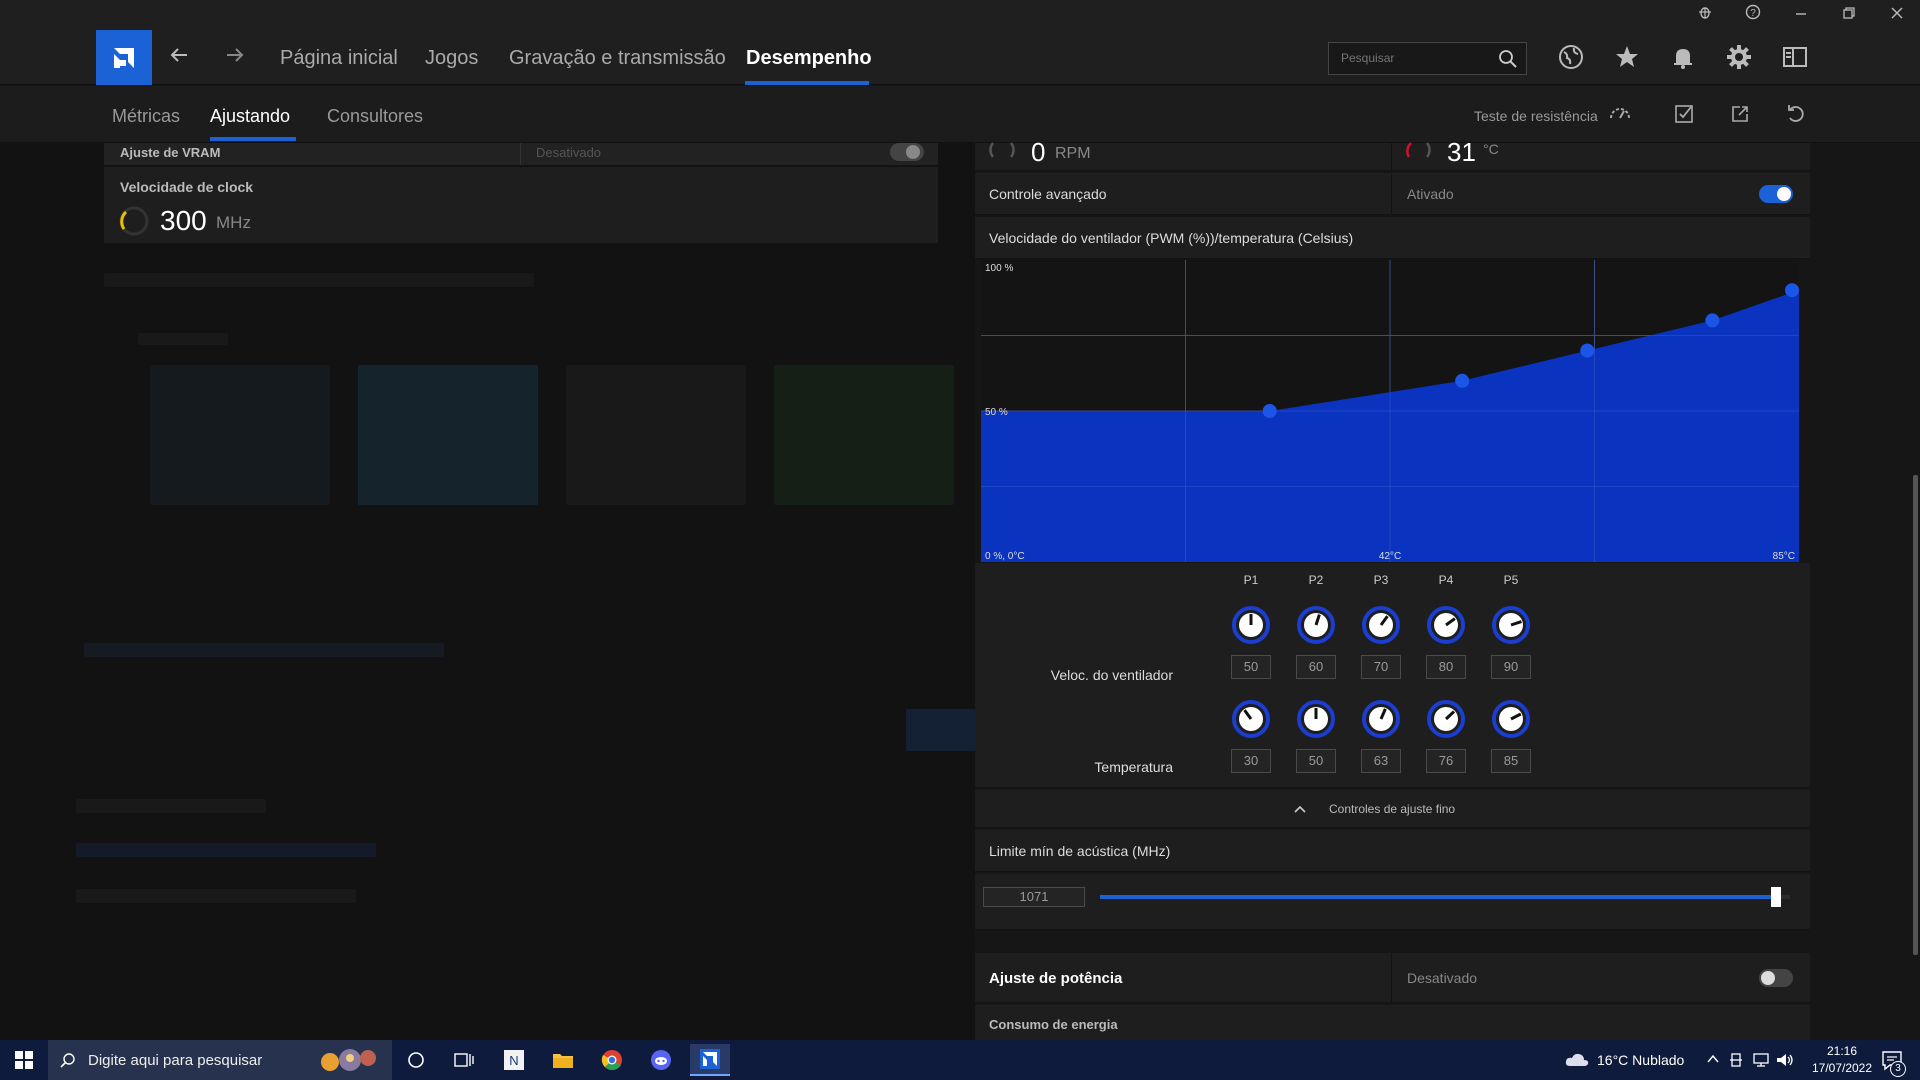  Describe the element at coordinates (1684, 58) in the screenshot. I see `bell-icon` at that location.